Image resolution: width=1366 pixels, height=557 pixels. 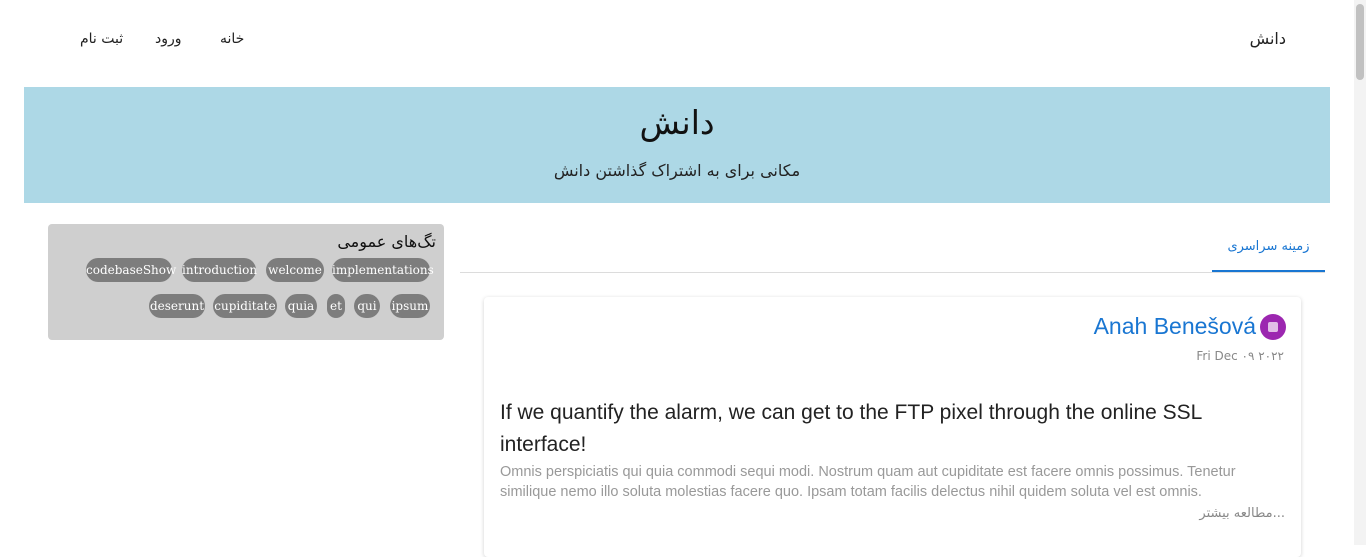 What do you see at coordinates (336, 306) in the screenshot?
I see `tag-chip: et` at bounding box center [336, 306].